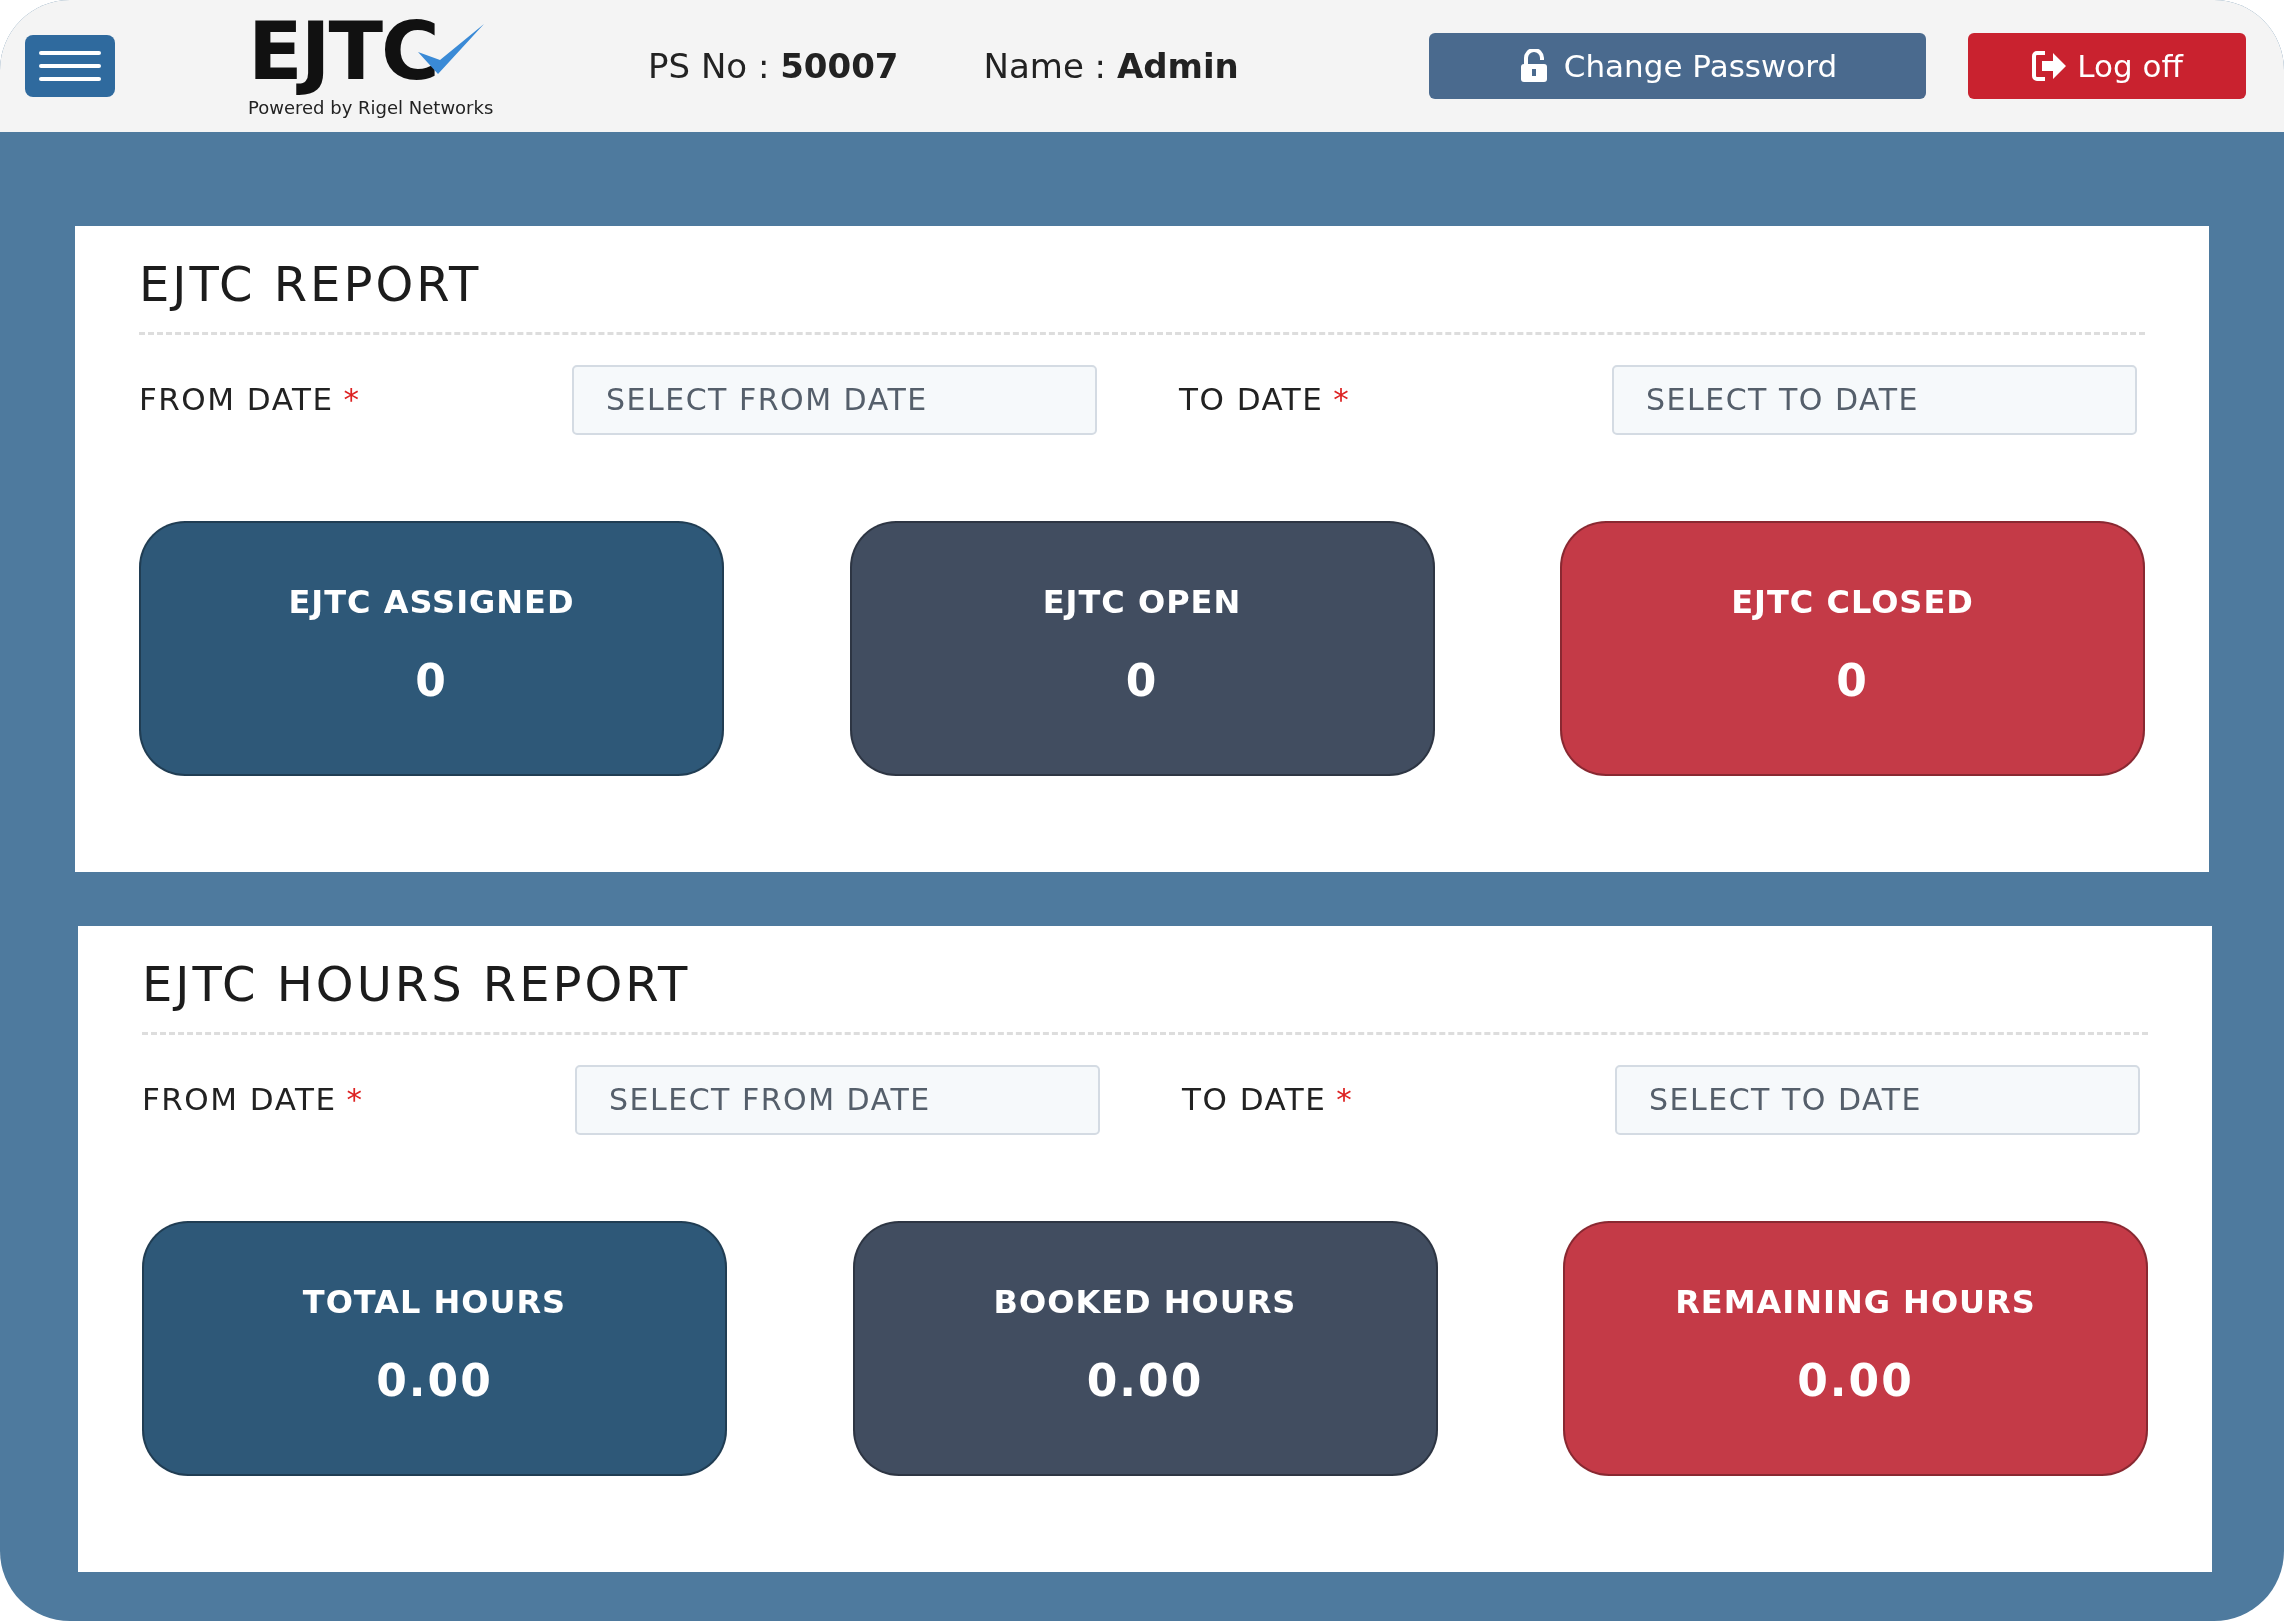  Describe the element at coordinates (1677, 66) in the screenshot. I see `change-password-button: Change Password` at that location.